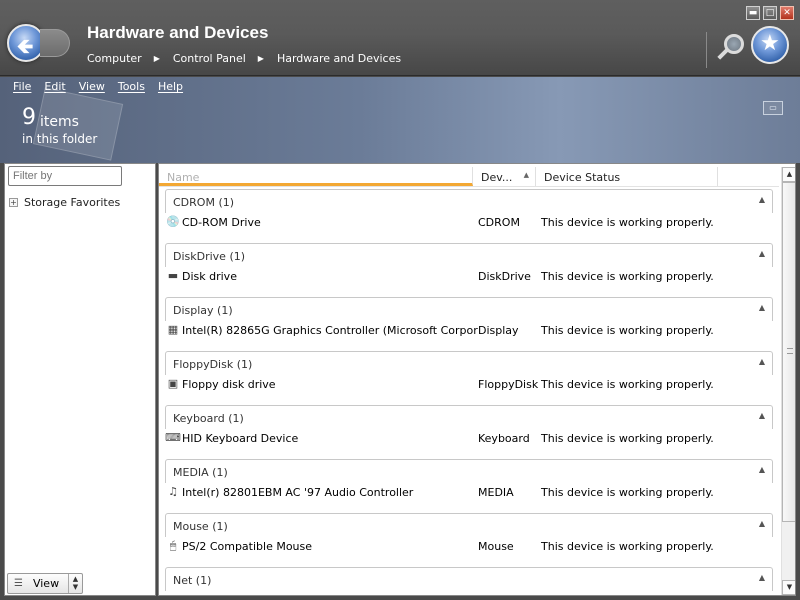  I want to click on breadcrumb-computer: Computer, so click(114, 58).